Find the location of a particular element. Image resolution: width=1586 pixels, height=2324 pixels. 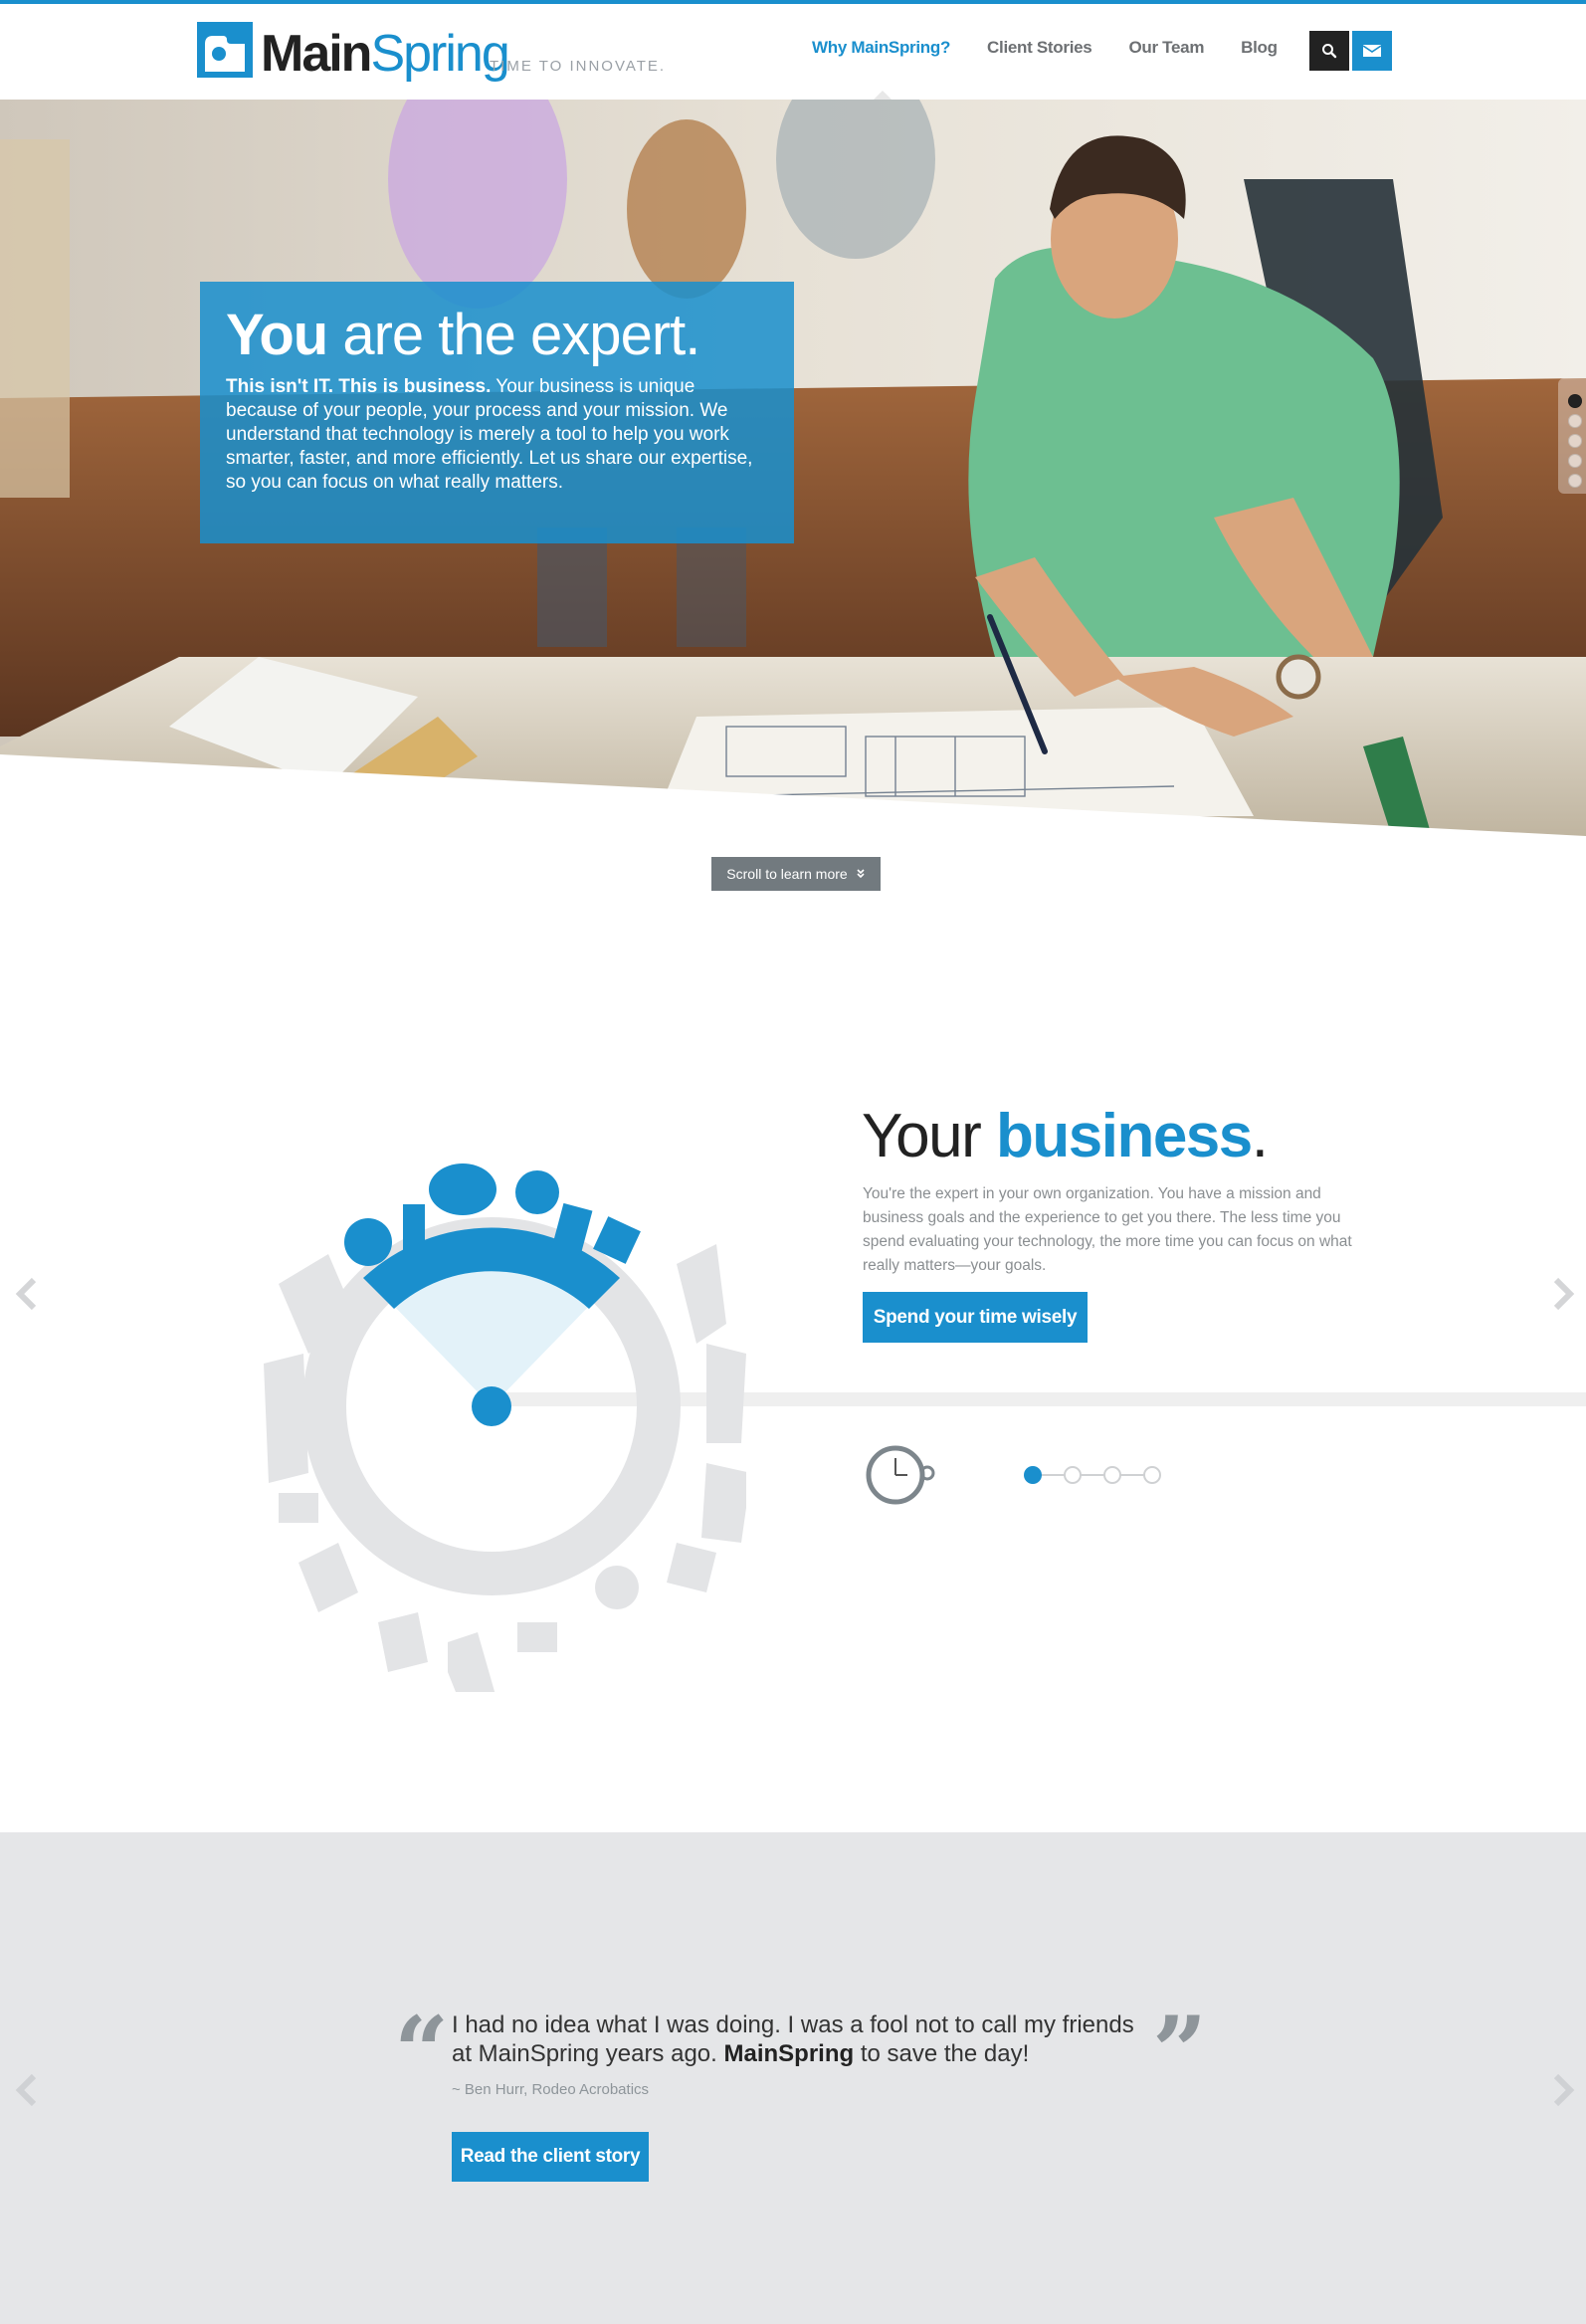

testimonial-author: ~ Ben Hurr, Rodeo Acrobatics is located at coordinates (551, 2089).